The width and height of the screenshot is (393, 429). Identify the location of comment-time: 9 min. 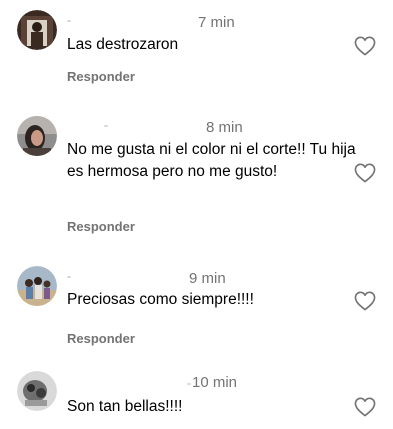
(207, 278).